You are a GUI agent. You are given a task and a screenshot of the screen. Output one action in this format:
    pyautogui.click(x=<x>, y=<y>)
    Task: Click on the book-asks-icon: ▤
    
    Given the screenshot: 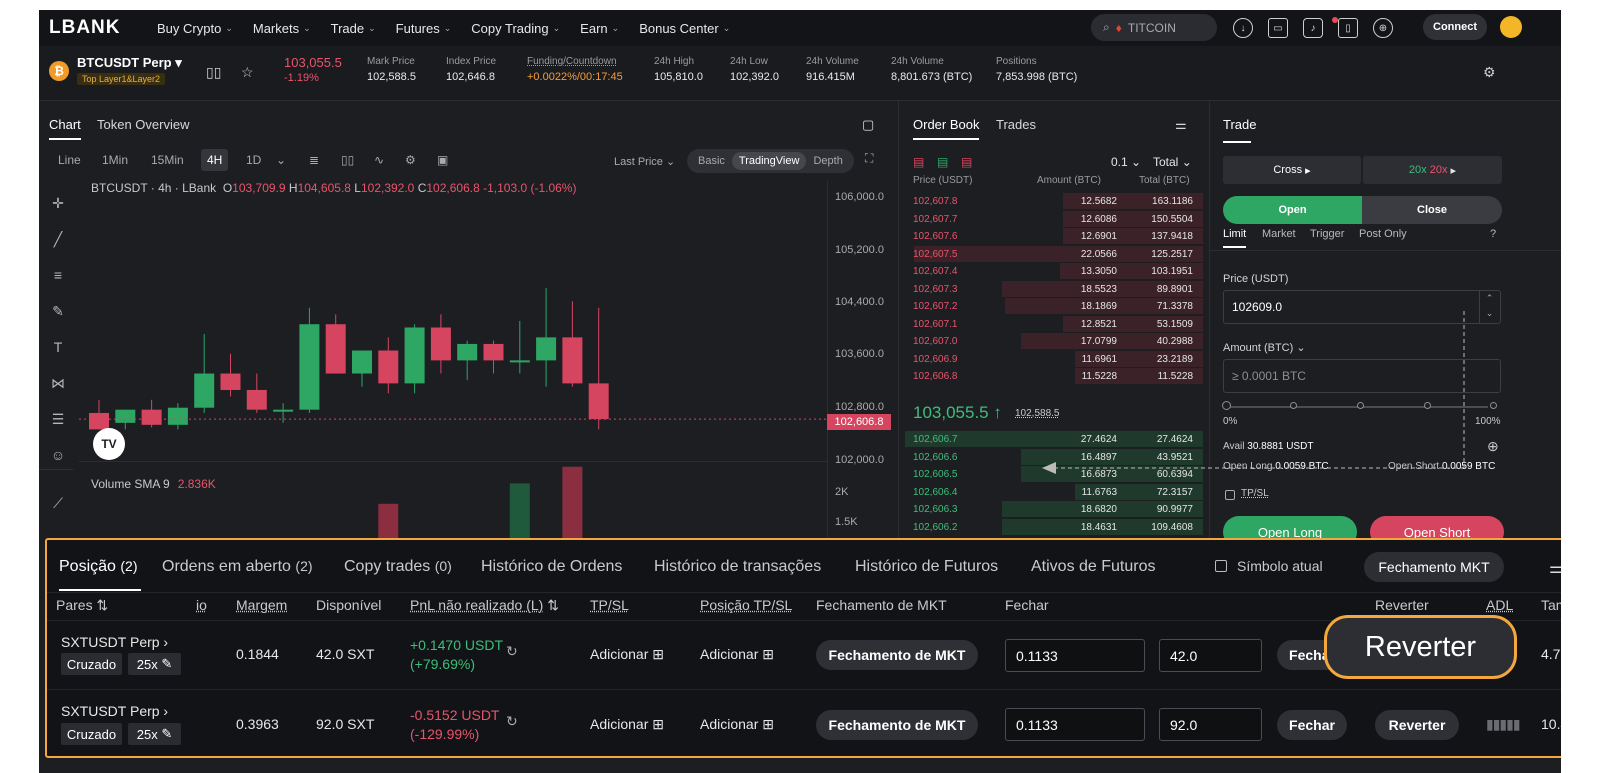 What is the action you would take?
    pyautogui.click(x=966, y=162)
    